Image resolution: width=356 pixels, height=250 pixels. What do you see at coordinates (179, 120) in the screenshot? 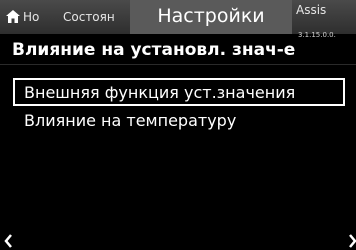
I see `menu-item-temperature-influence: Влияние на температуру` at bounding box center [179, 120].